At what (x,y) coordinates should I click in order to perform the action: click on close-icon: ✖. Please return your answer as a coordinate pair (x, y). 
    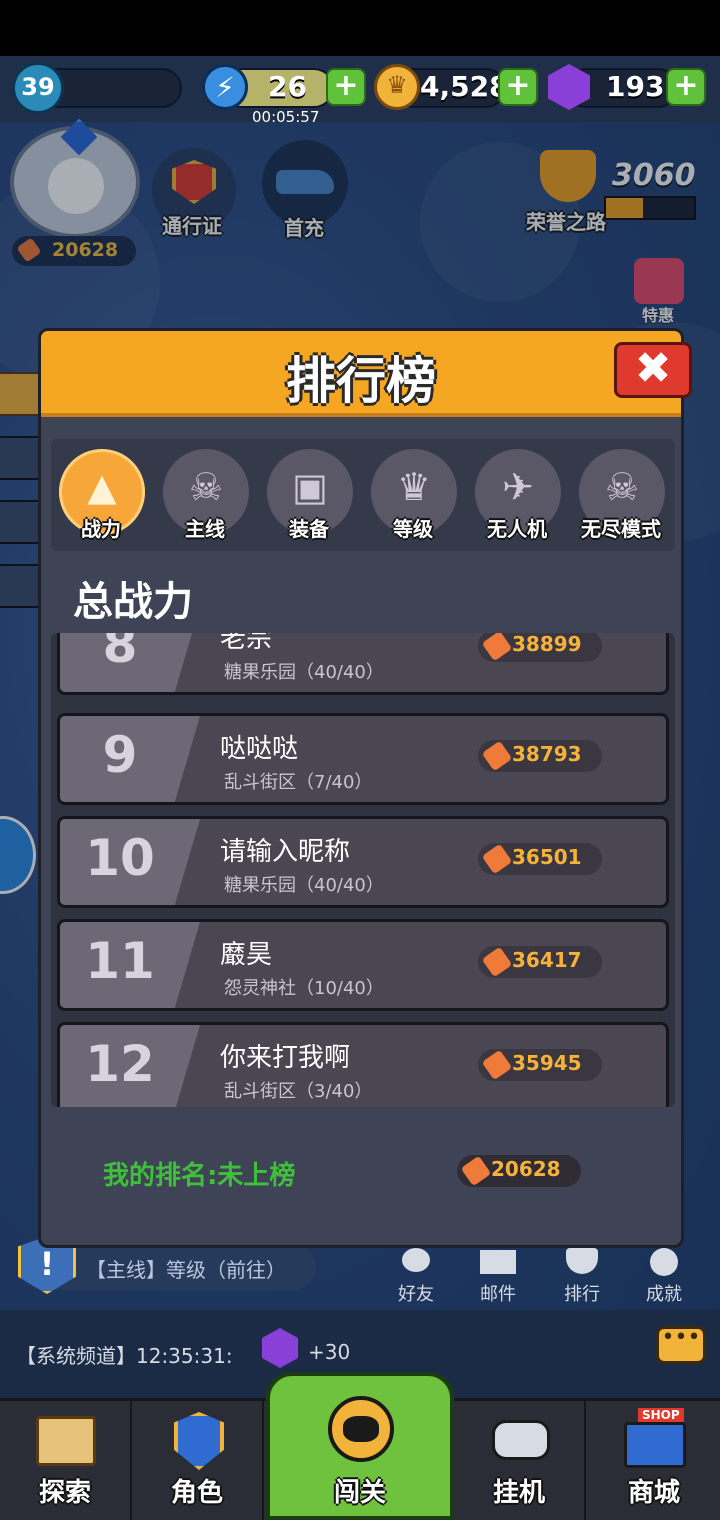
    Looking at the image, I should click on (653, 368).